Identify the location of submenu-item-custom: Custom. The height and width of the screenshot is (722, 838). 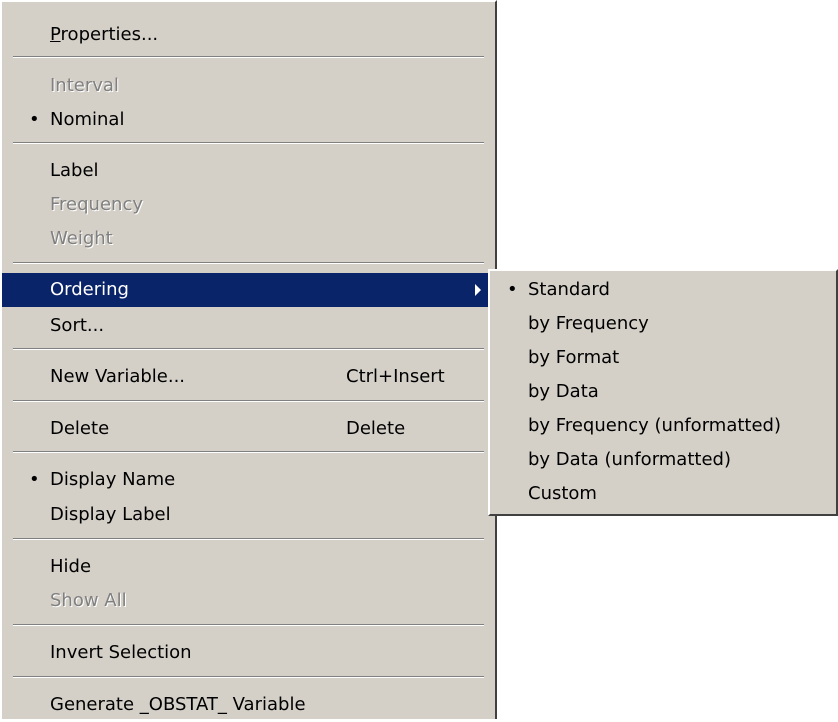
(663, 494).